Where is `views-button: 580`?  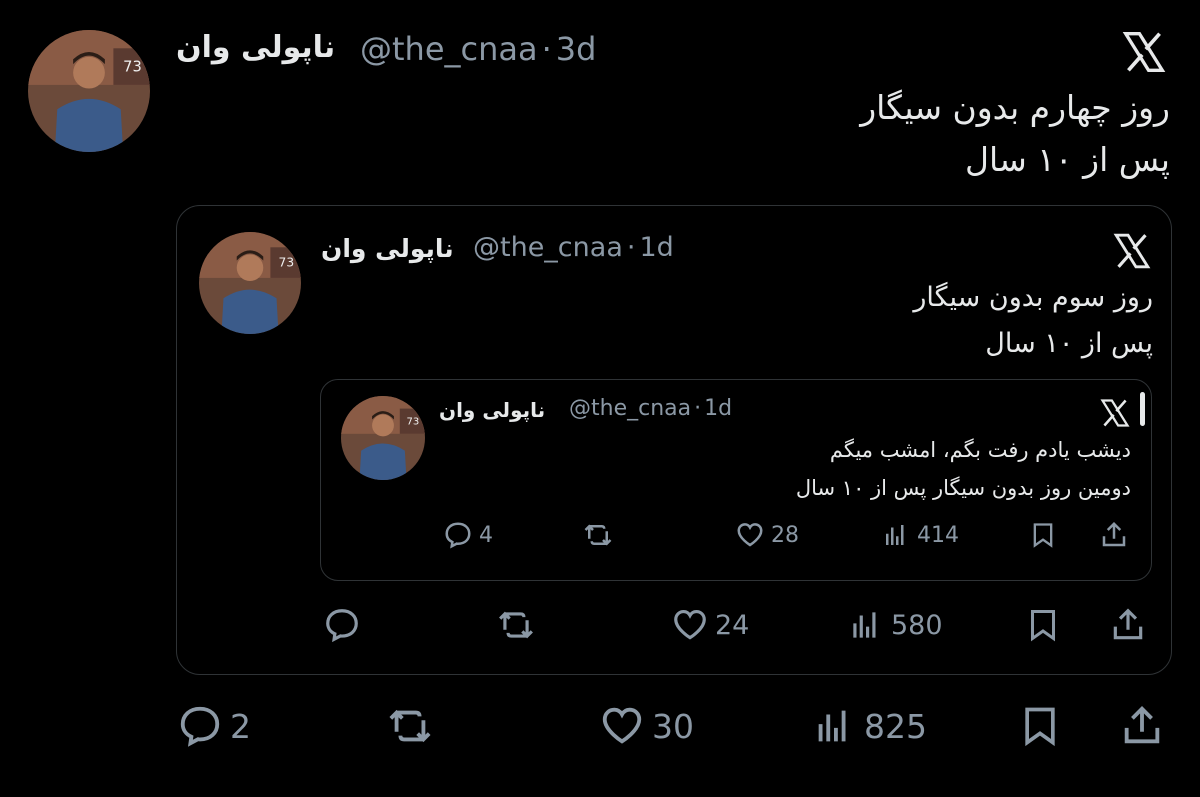 views-button: 580 is located at coordinates (895, 625).